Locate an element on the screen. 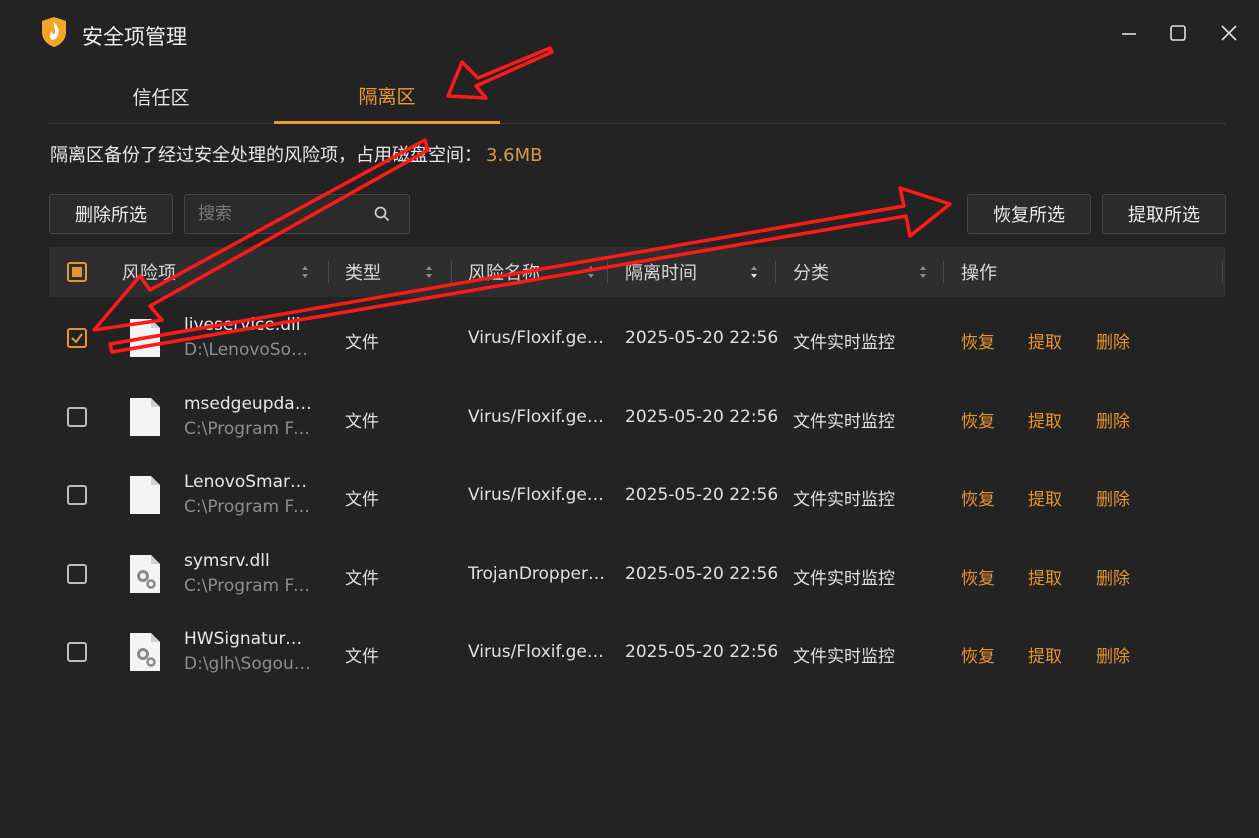 The image size is (1259, 838). restore-selected-button: 恢复所选 is located at coordinates (1029, 214).